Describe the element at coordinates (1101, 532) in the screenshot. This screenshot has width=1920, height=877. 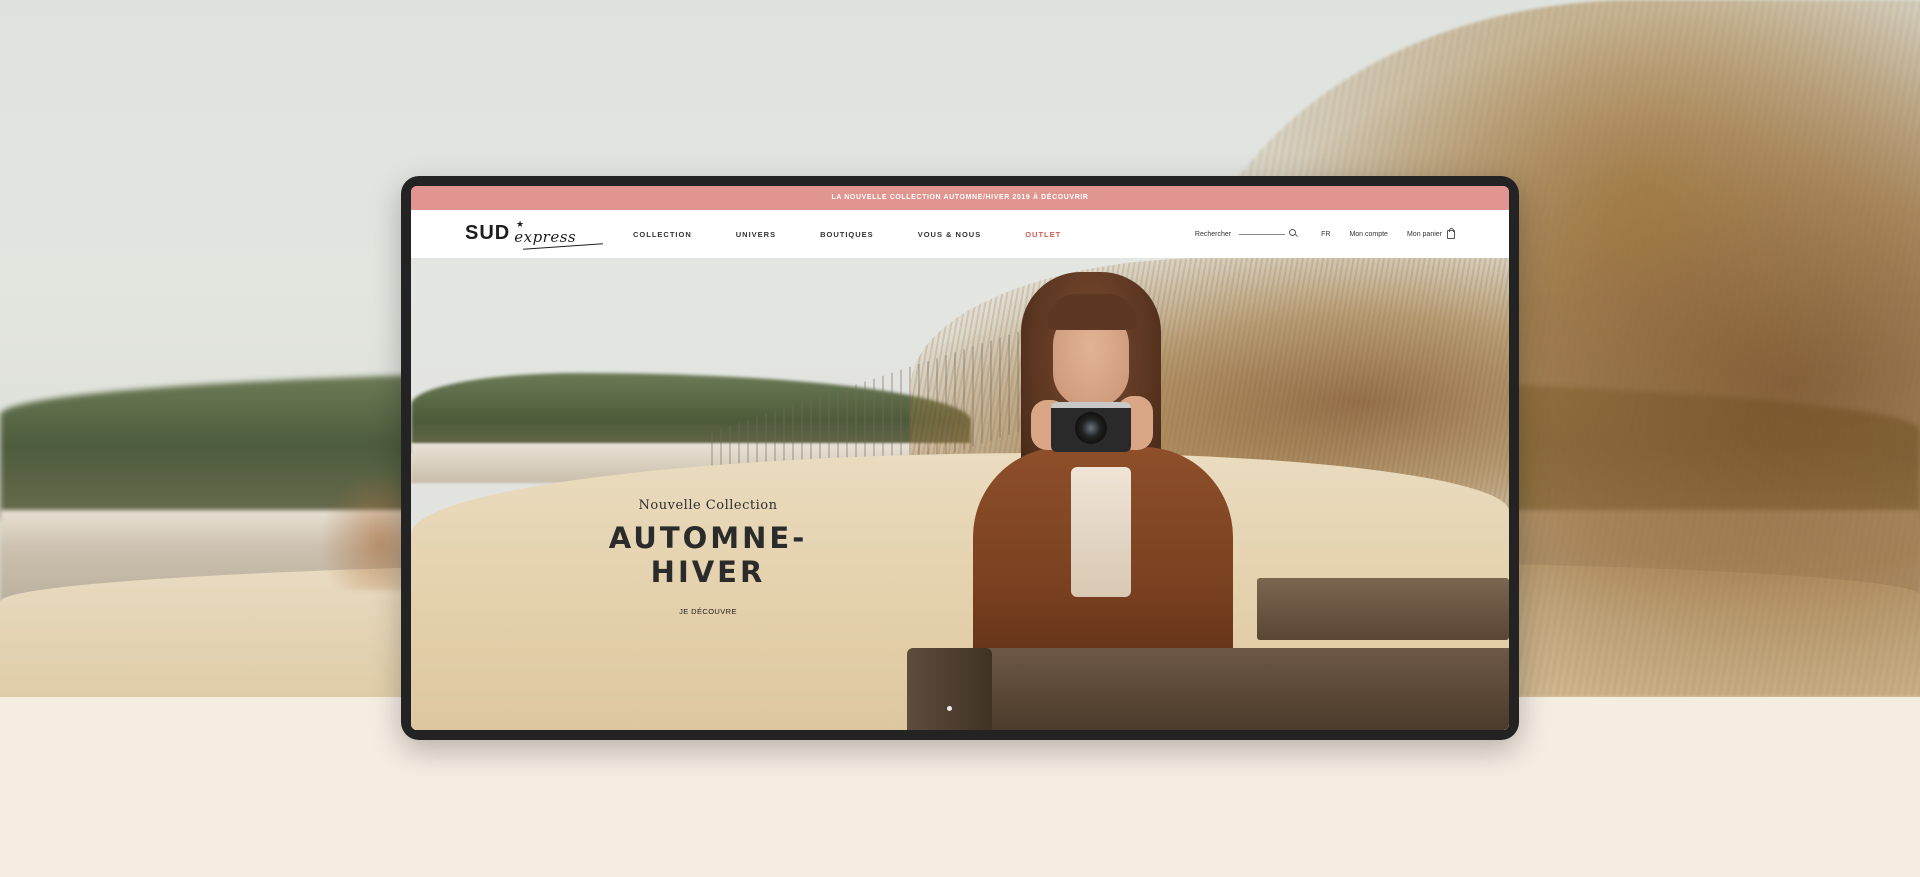
I see `model-sweater` at that location.